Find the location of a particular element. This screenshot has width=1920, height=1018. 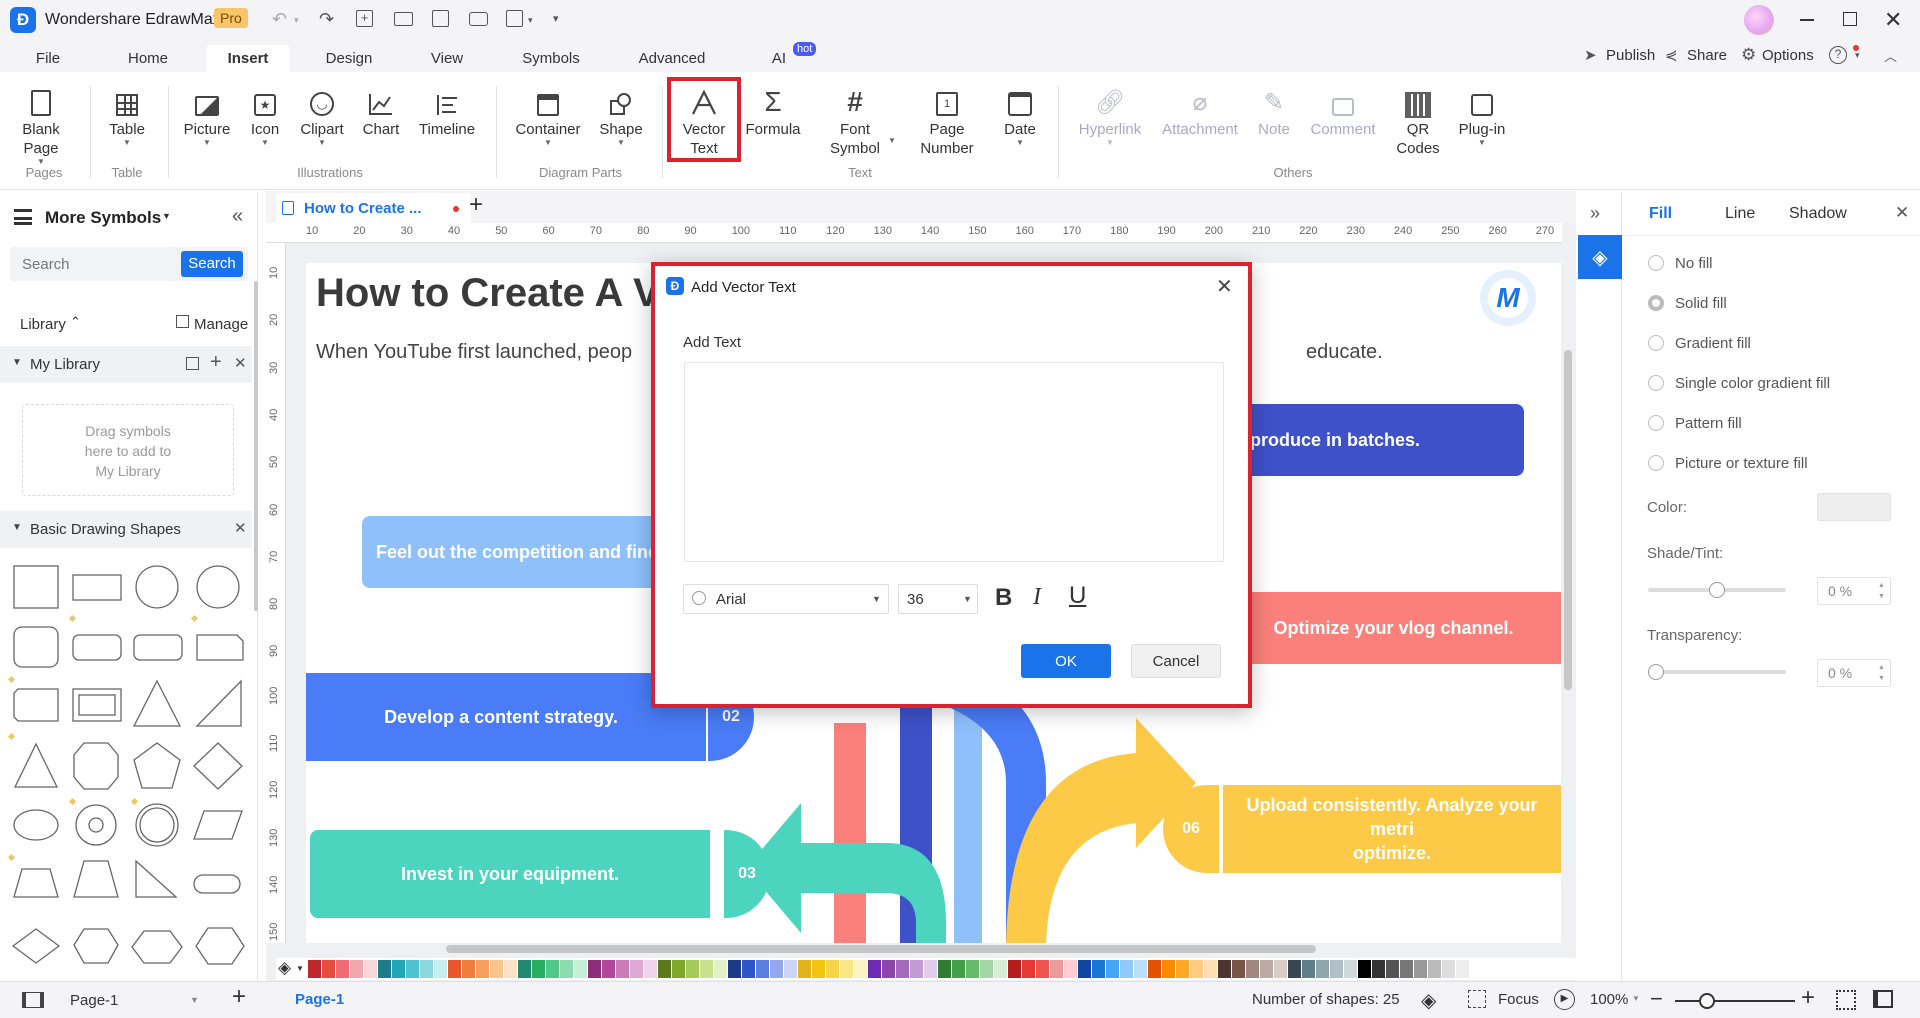

my-library-header: ▼ My Library + ✕ is located at coordinates (126, 364).